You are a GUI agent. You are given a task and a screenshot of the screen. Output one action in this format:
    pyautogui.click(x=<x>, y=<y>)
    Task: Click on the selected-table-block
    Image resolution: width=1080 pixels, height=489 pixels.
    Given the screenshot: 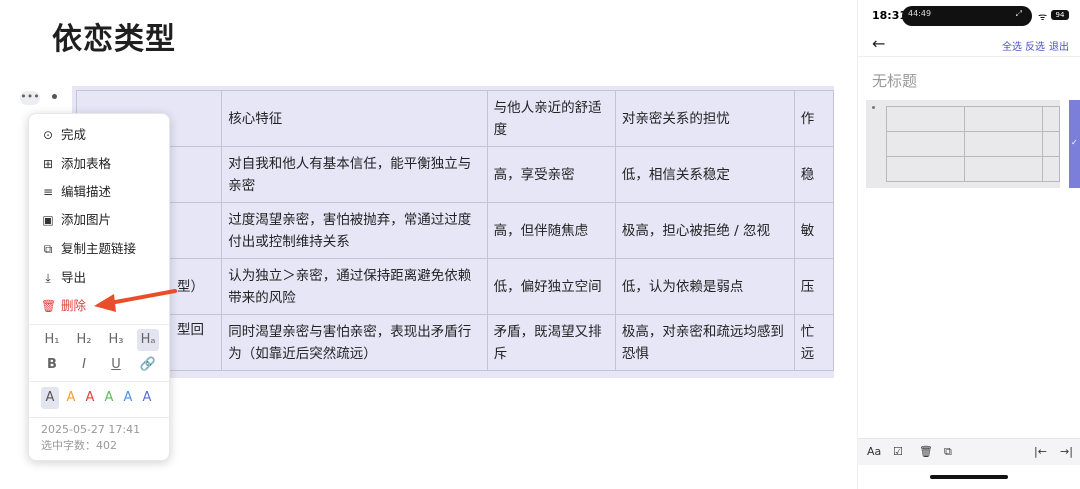 What is the action you would take?
    pyautogui.click(x=963, y=144)
    